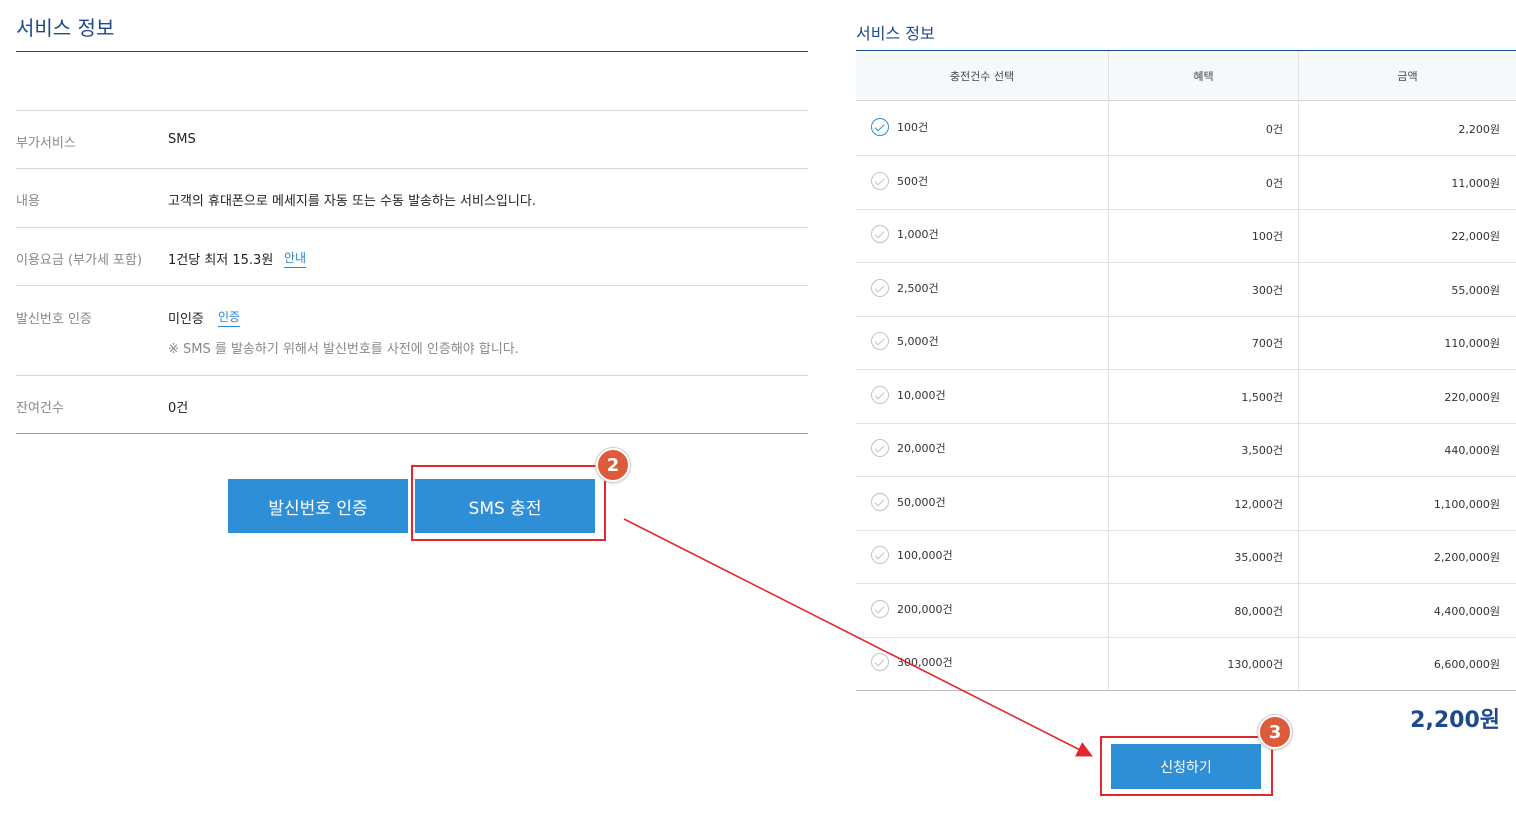 The width and height of the screenshot is (1516, 821). I want to click on step-badge-3: 3, so click(1275, 732).